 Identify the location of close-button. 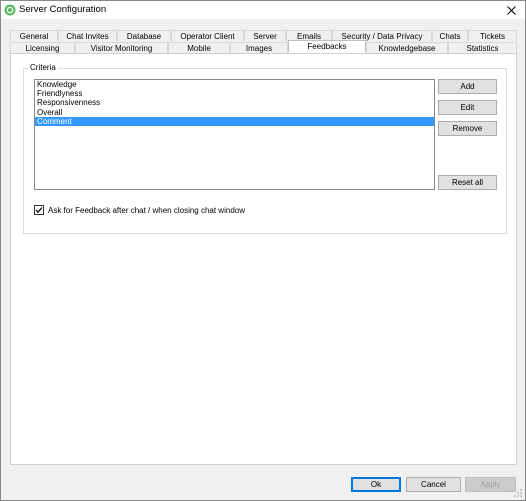
(511, 10).